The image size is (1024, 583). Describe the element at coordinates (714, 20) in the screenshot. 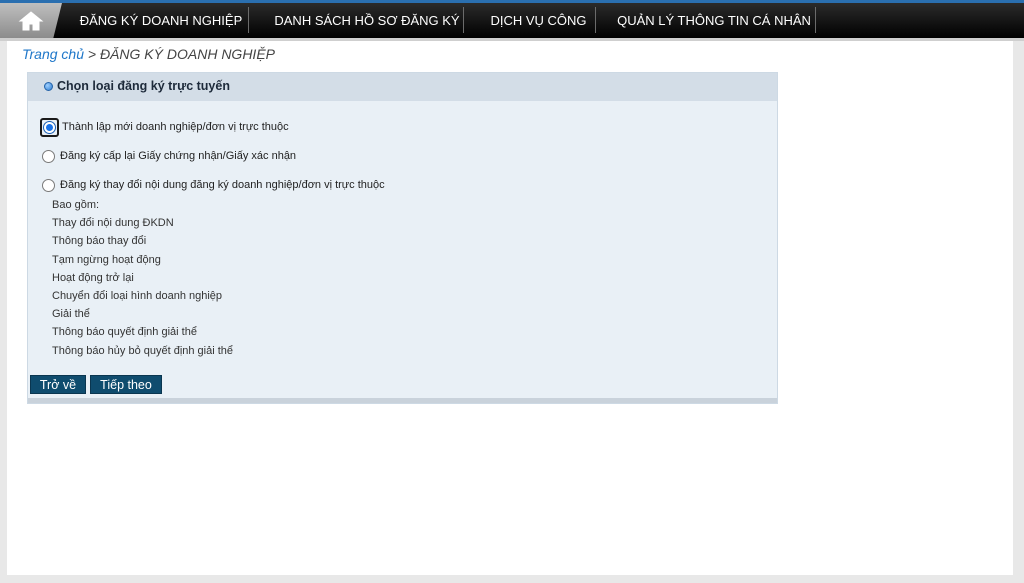

I see `nav-quan-ly-thong-tin: QUẢN LÝ THÔNG TIN CÁ NHÂN` at that location.